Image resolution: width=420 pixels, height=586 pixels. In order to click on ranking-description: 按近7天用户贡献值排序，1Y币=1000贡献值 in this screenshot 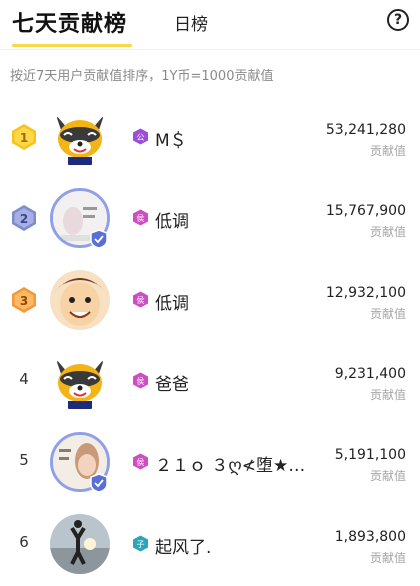, I will do `click(142, 76)`.